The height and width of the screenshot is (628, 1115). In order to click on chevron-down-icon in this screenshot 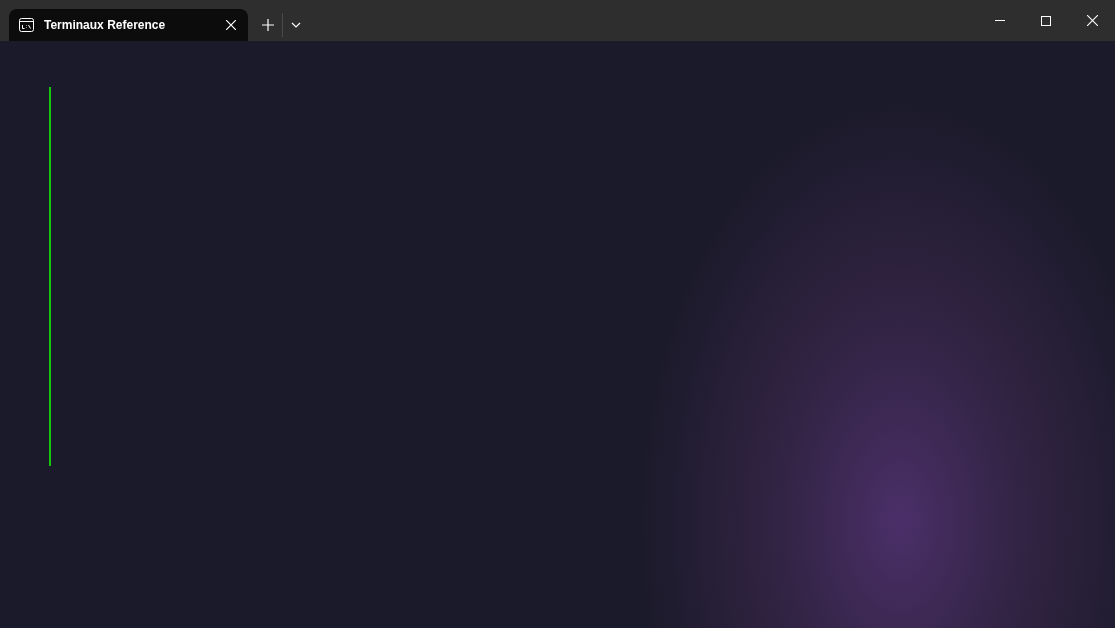, I will do `click(296, 25)`.